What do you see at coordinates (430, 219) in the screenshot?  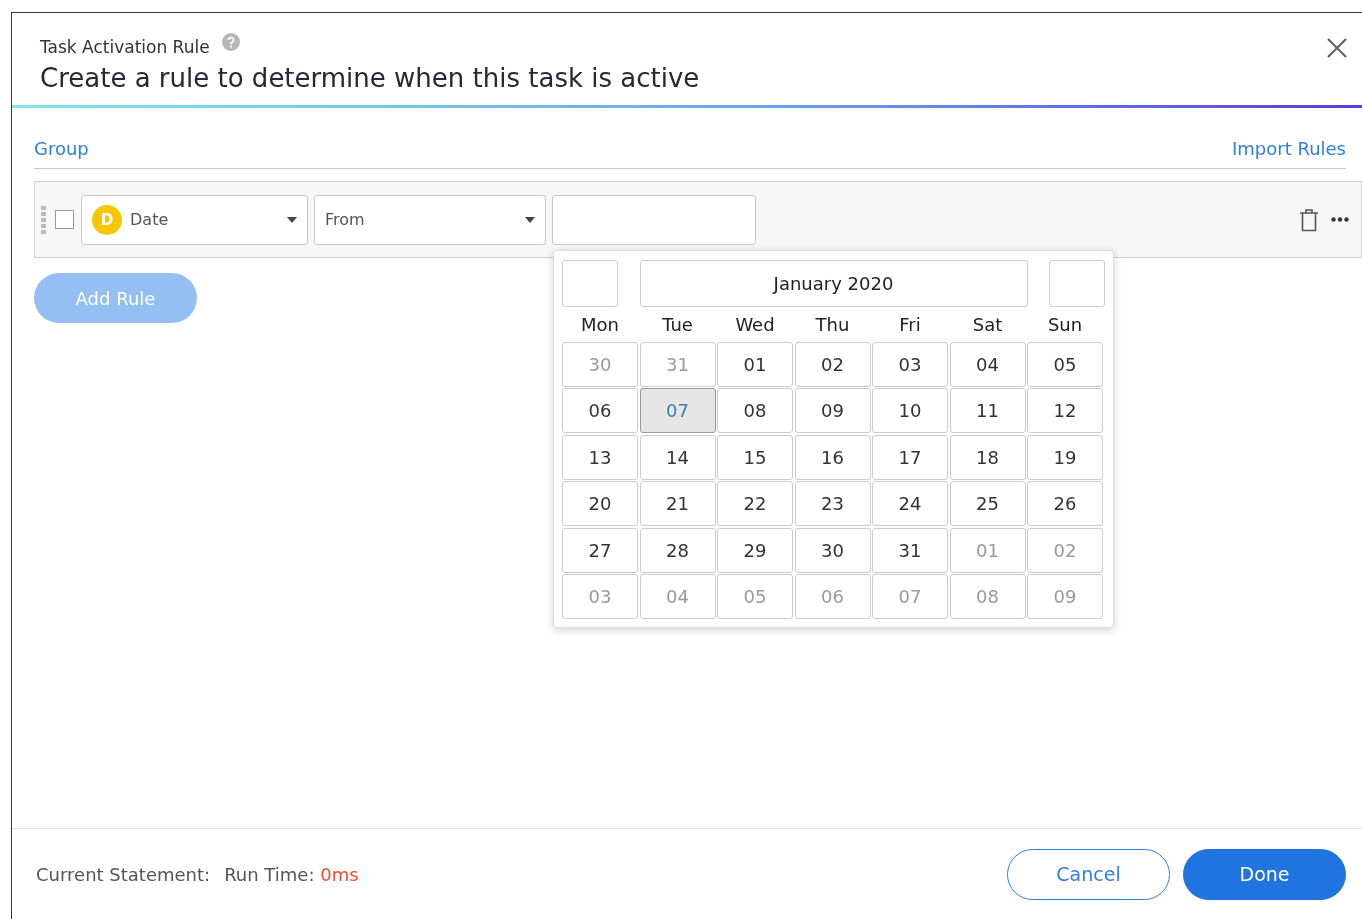 I see `operator-dropdown: From` at bounding box center [430, 219].